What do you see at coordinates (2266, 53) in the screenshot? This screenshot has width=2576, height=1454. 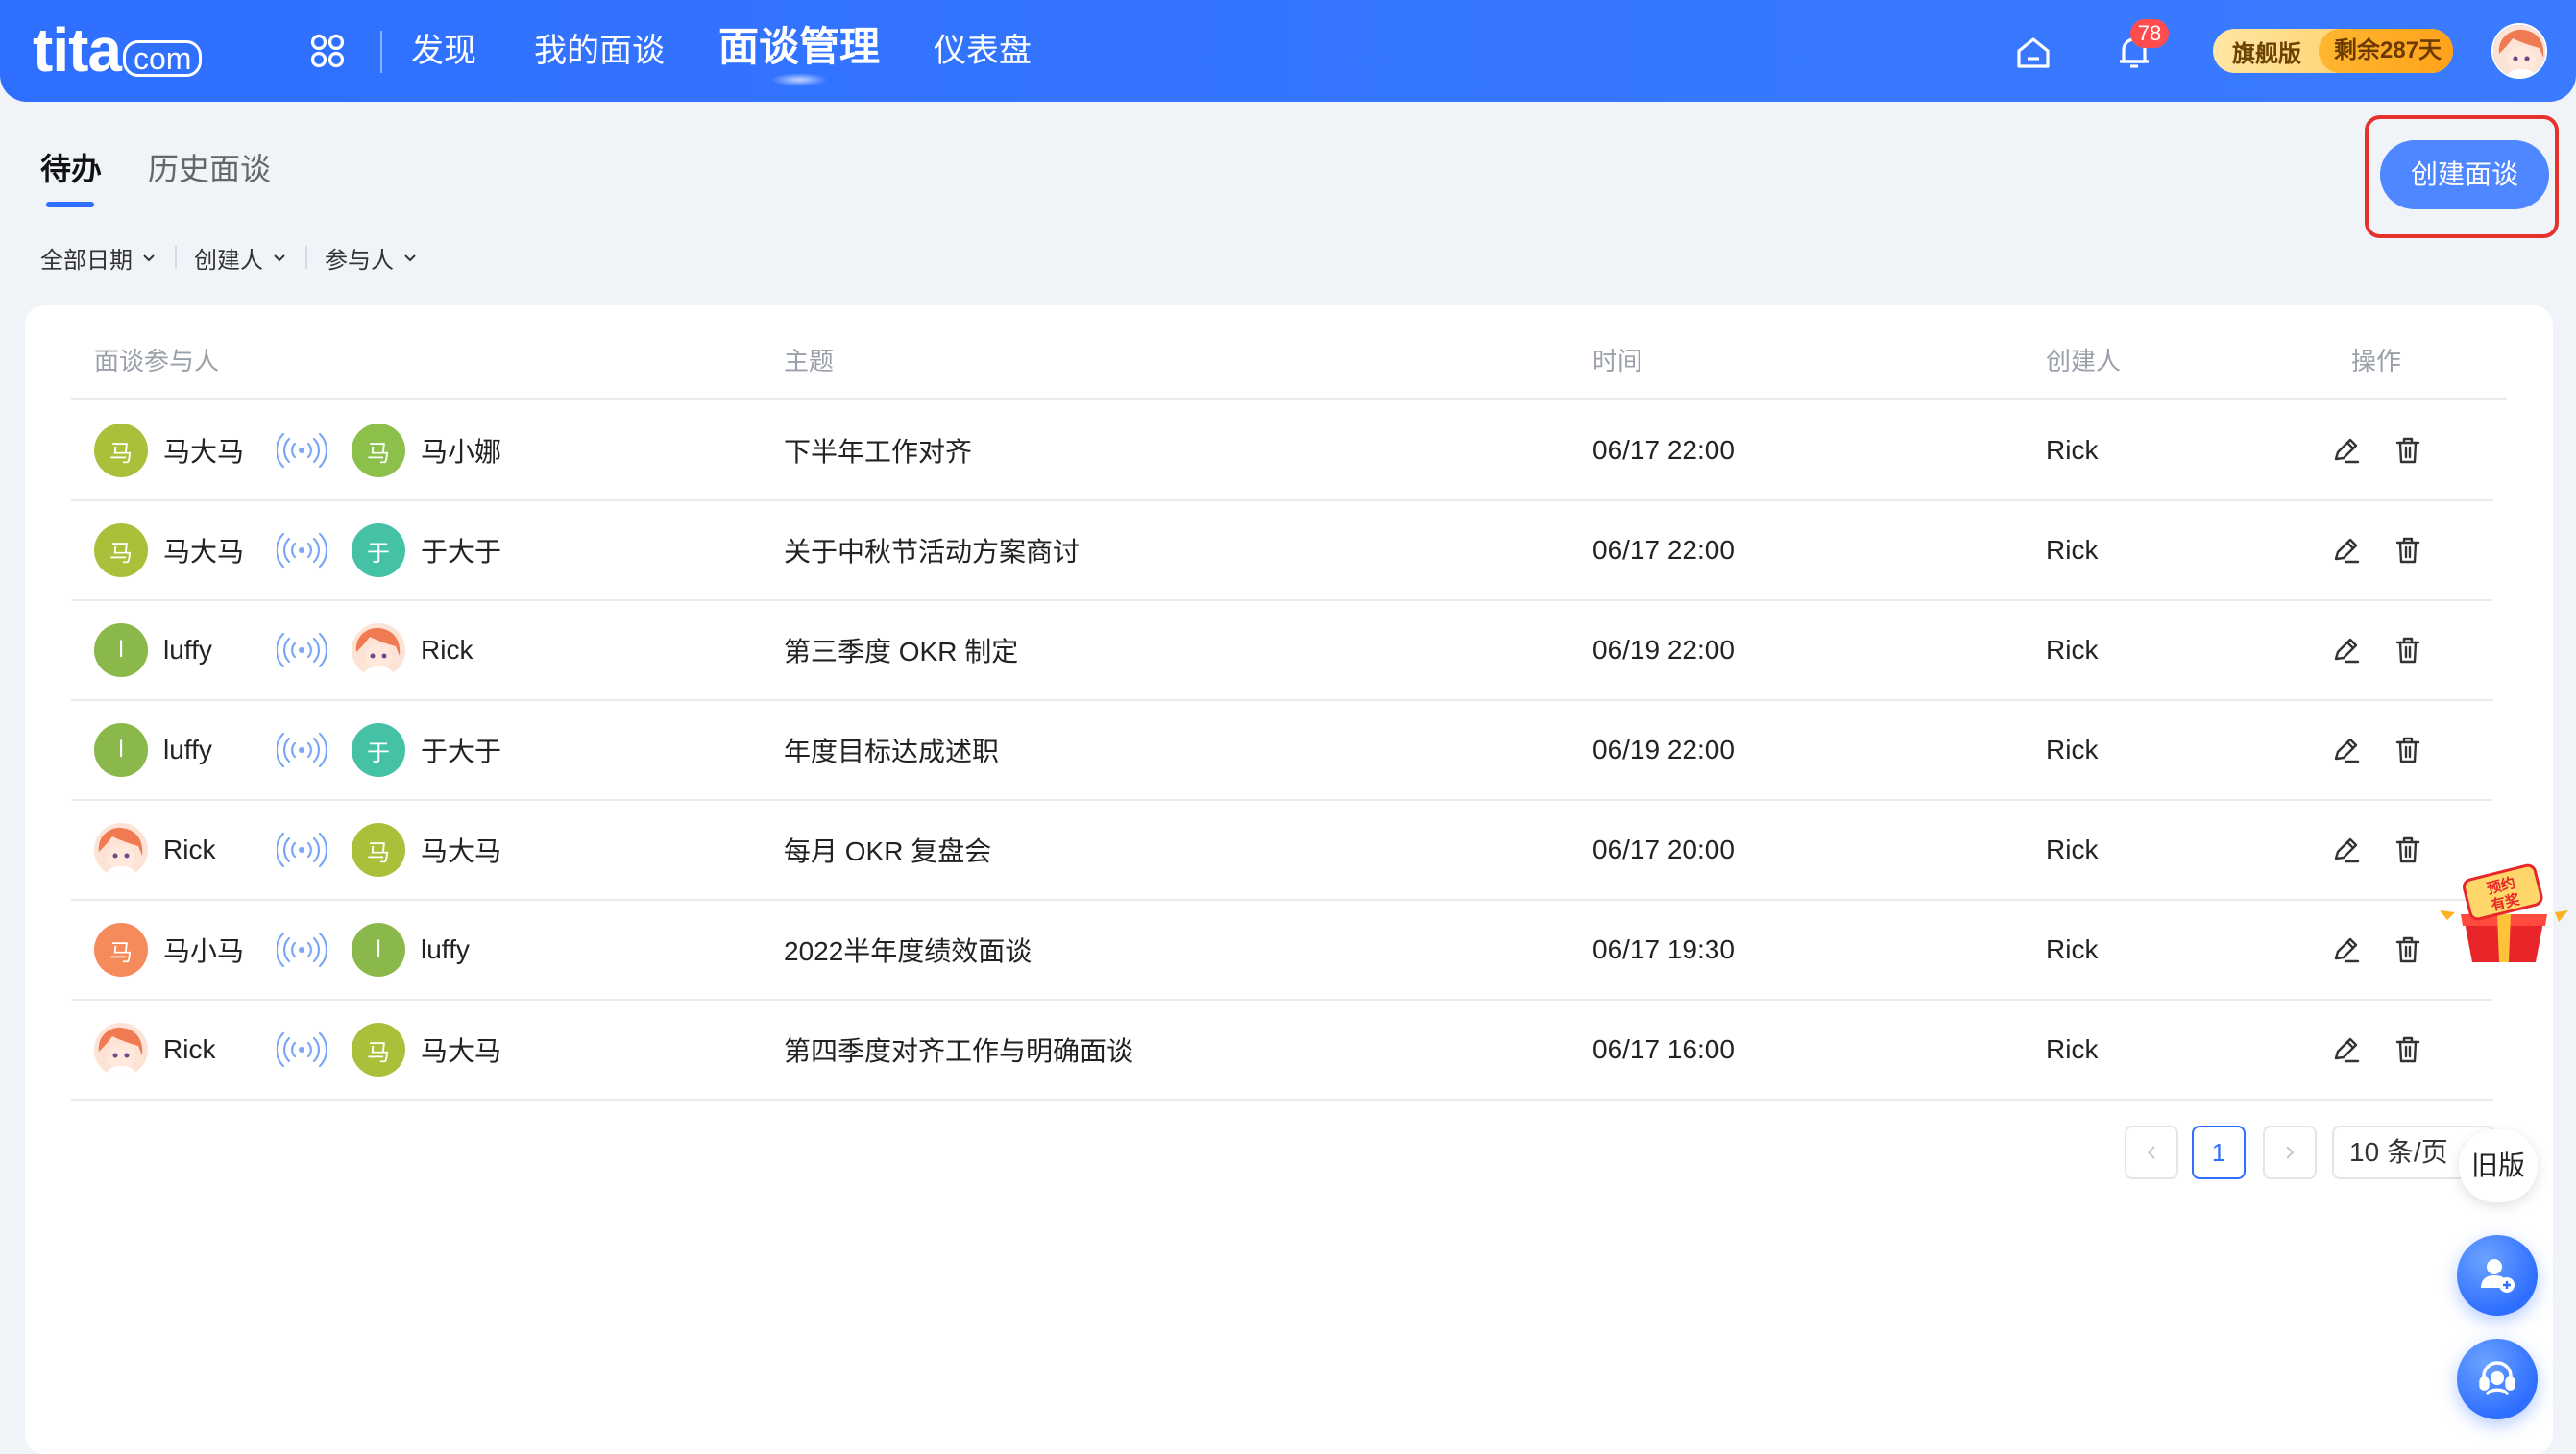 I see `plan-name: 旗舰版` at bounding box center [2266, 53].